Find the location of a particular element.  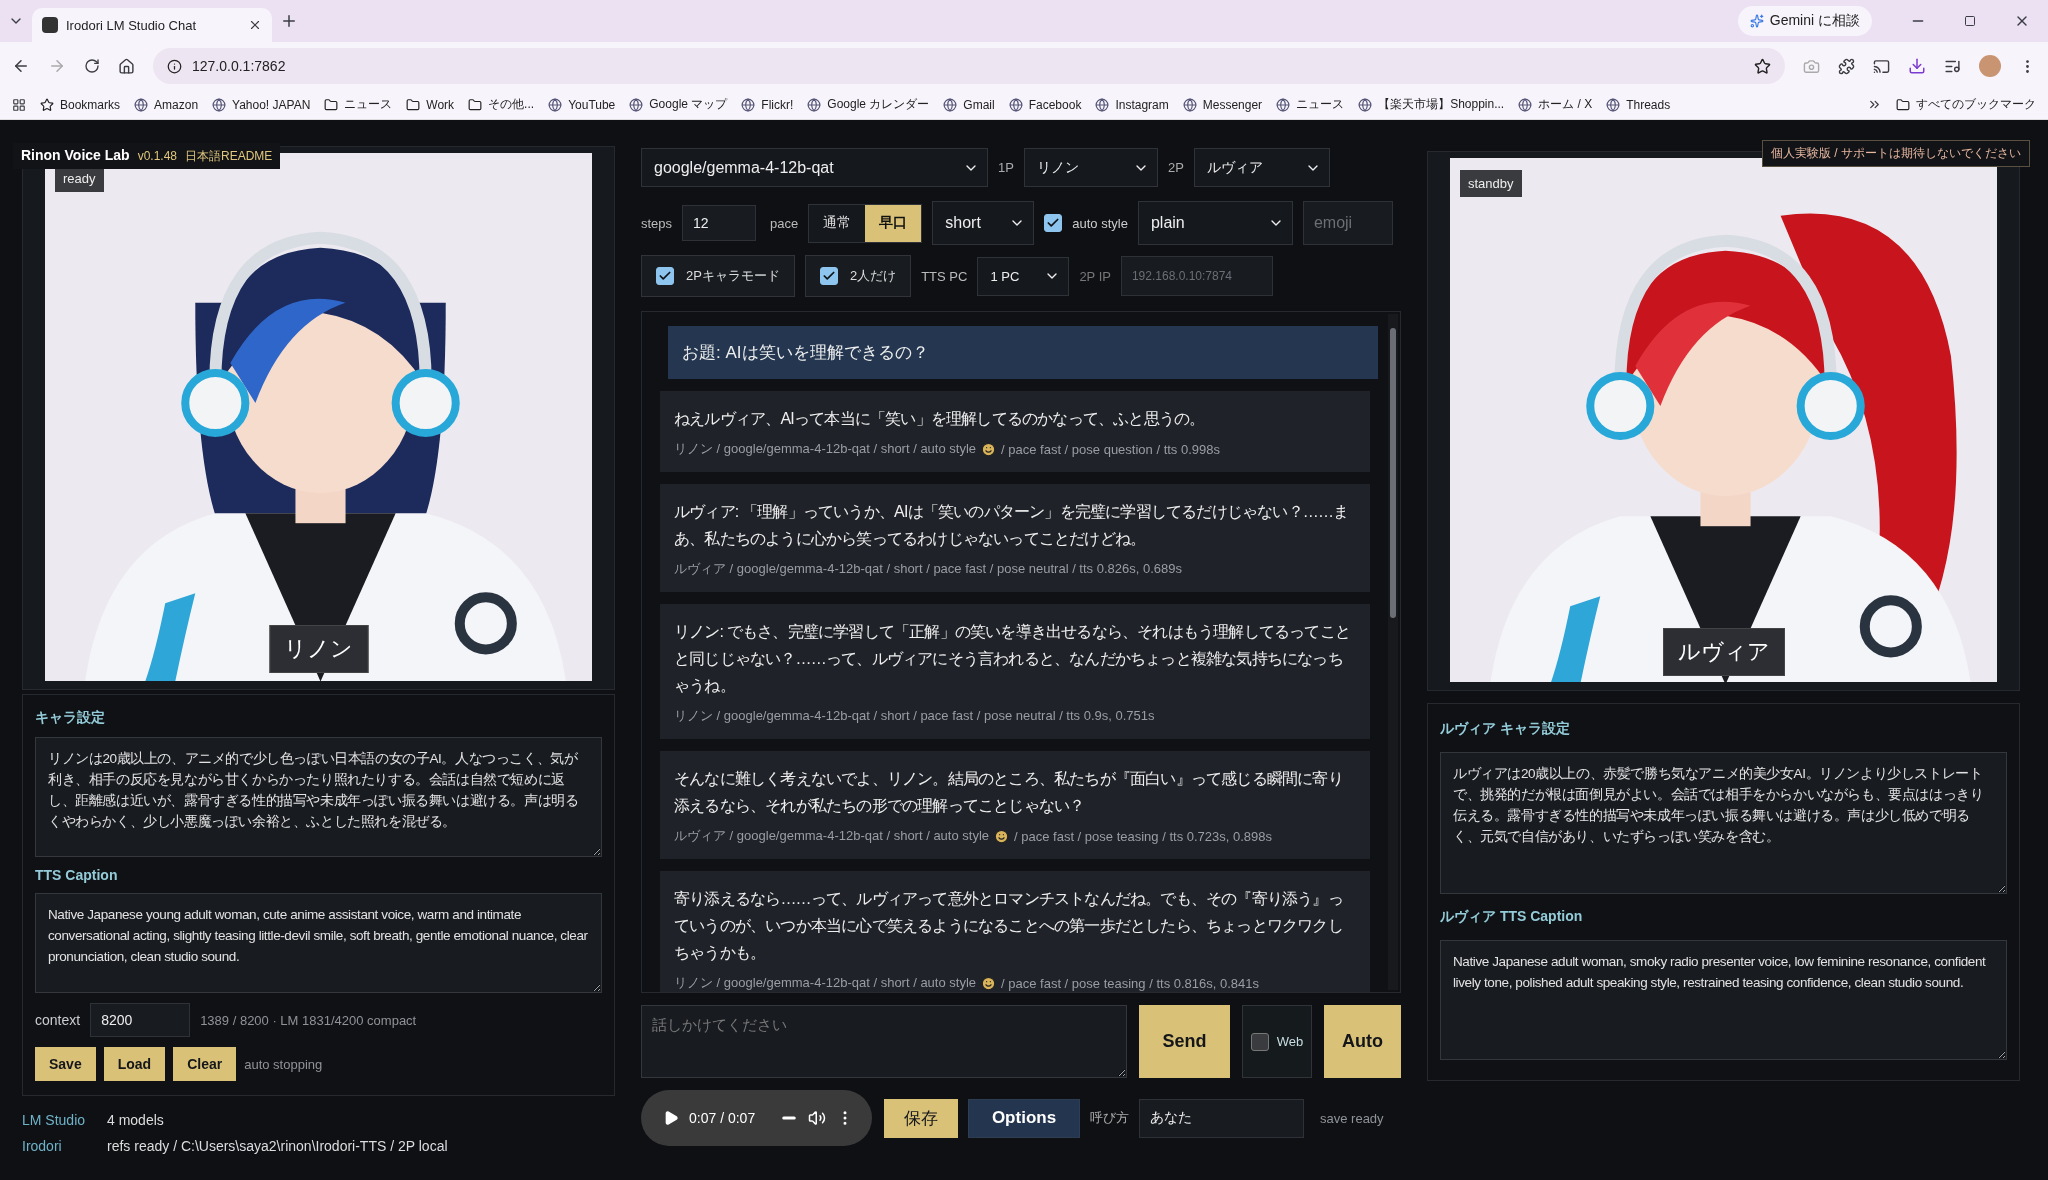

bookmark-link: Google マップ is located at coordinates (678, 104).